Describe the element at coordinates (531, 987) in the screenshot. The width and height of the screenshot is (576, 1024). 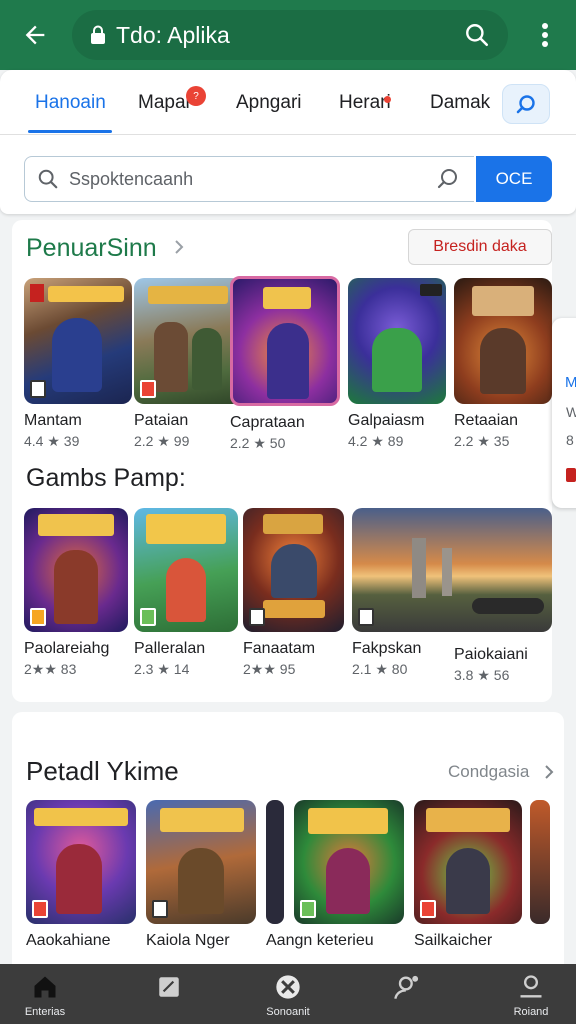
I see `account-icon` at that location.